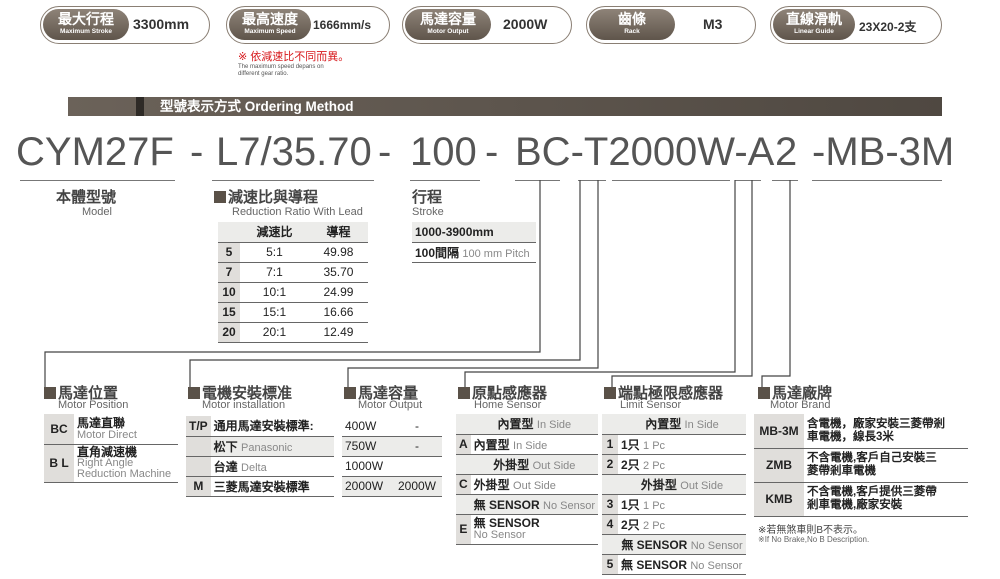 This screenshot has width=1000, height=579. Describe the element at coordinates (274, 332) in the screenshot. I see `ratio-value: 20:1` at that location.